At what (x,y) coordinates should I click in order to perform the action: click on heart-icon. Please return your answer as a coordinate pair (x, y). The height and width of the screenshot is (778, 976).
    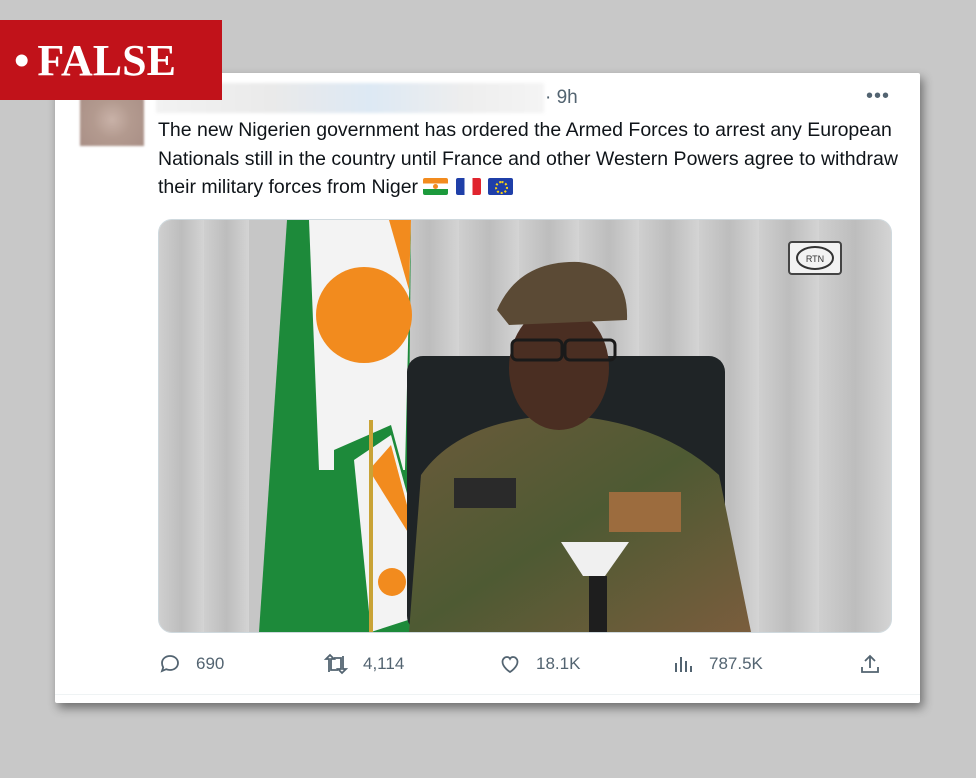
    Looking at the image, I should click on (510, 665).